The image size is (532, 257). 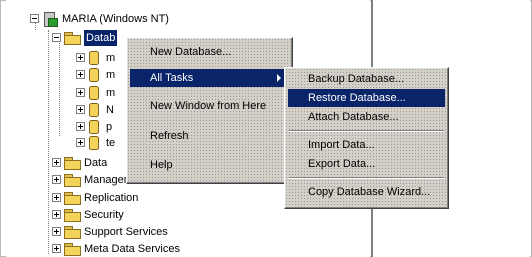 What do you see at coordinates (50, 19) in the screenshot?
I see `server-icon` at bounding box center [50, 19].